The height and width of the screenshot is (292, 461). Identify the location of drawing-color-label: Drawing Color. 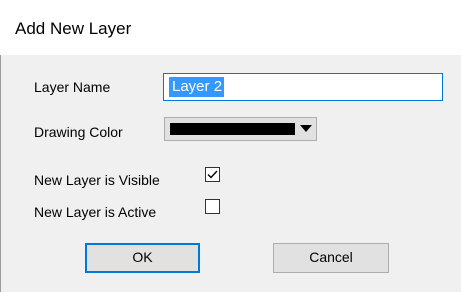
(78, 132).